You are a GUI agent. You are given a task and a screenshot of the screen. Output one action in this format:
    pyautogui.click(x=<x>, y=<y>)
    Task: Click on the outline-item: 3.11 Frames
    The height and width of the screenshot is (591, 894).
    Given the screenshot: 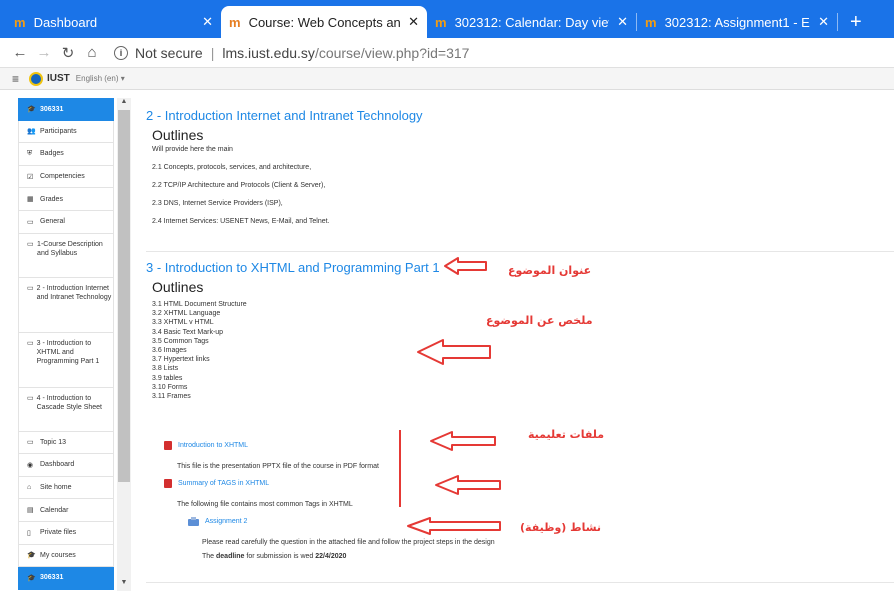 What is the action you would take?
    pyautogui.click(x=171, y=397)
    